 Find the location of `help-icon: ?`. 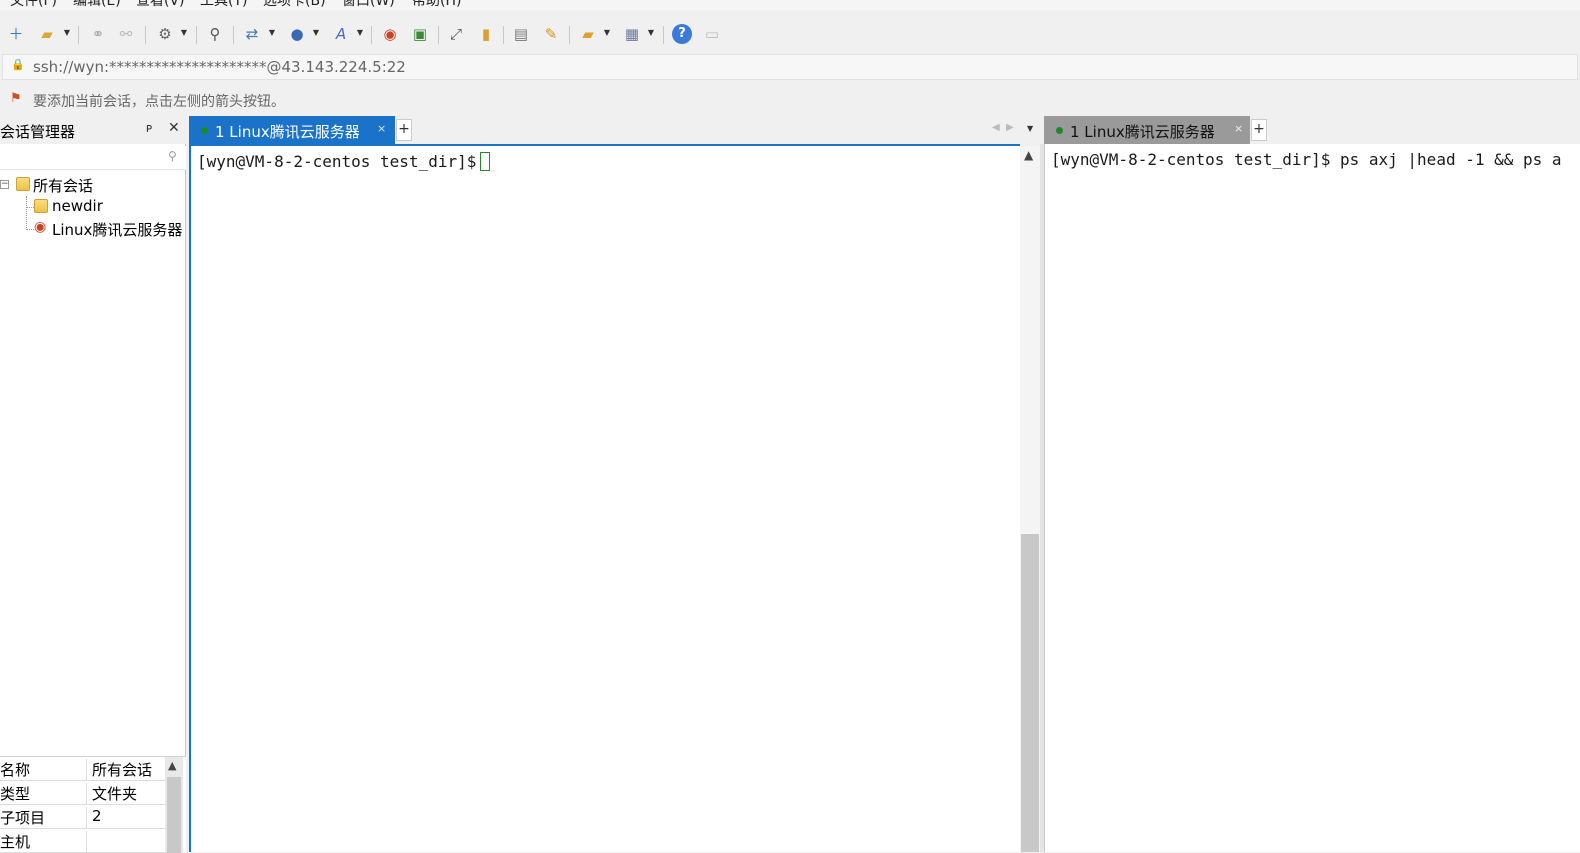

help-icon: ? is located at coordinates (682, 34).